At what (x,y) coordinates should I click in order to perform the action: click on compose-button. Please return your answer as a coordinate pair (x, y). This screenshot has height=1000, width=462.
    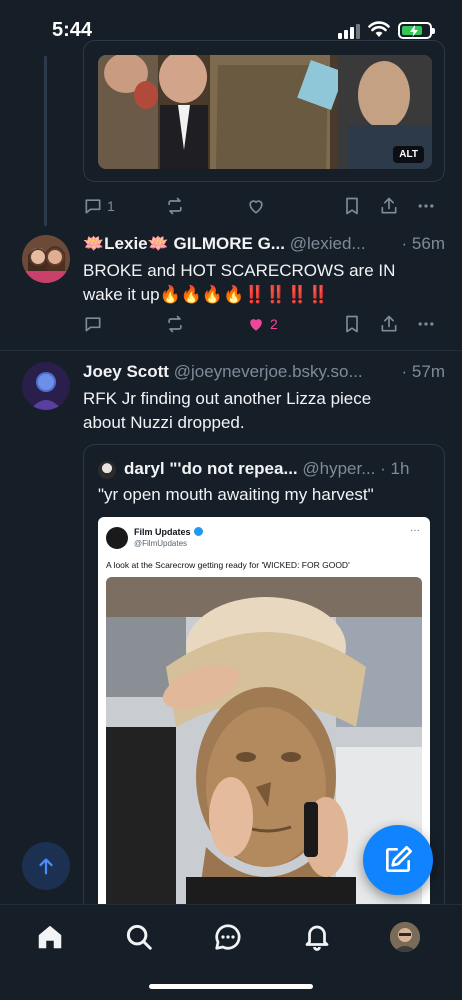
    Looking at the image, I should click on (398, 860).